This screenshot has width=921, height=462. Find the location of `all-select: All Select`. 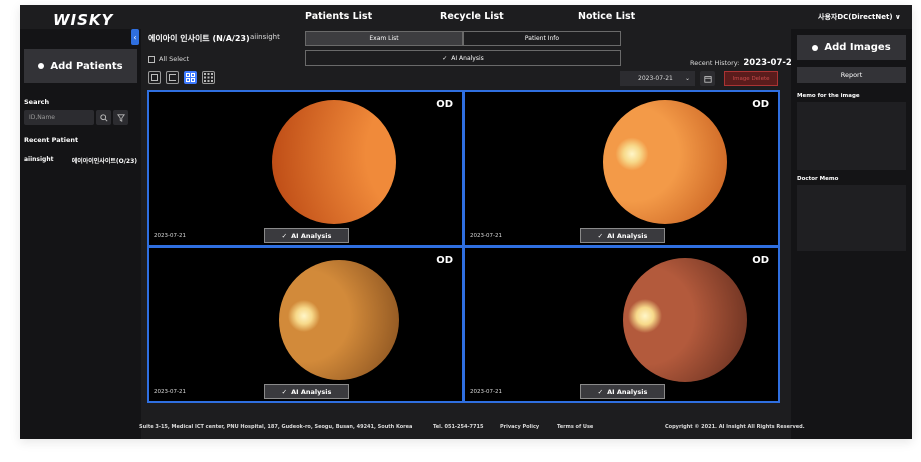

all-select: All Select is located at coordinates (168, 59).